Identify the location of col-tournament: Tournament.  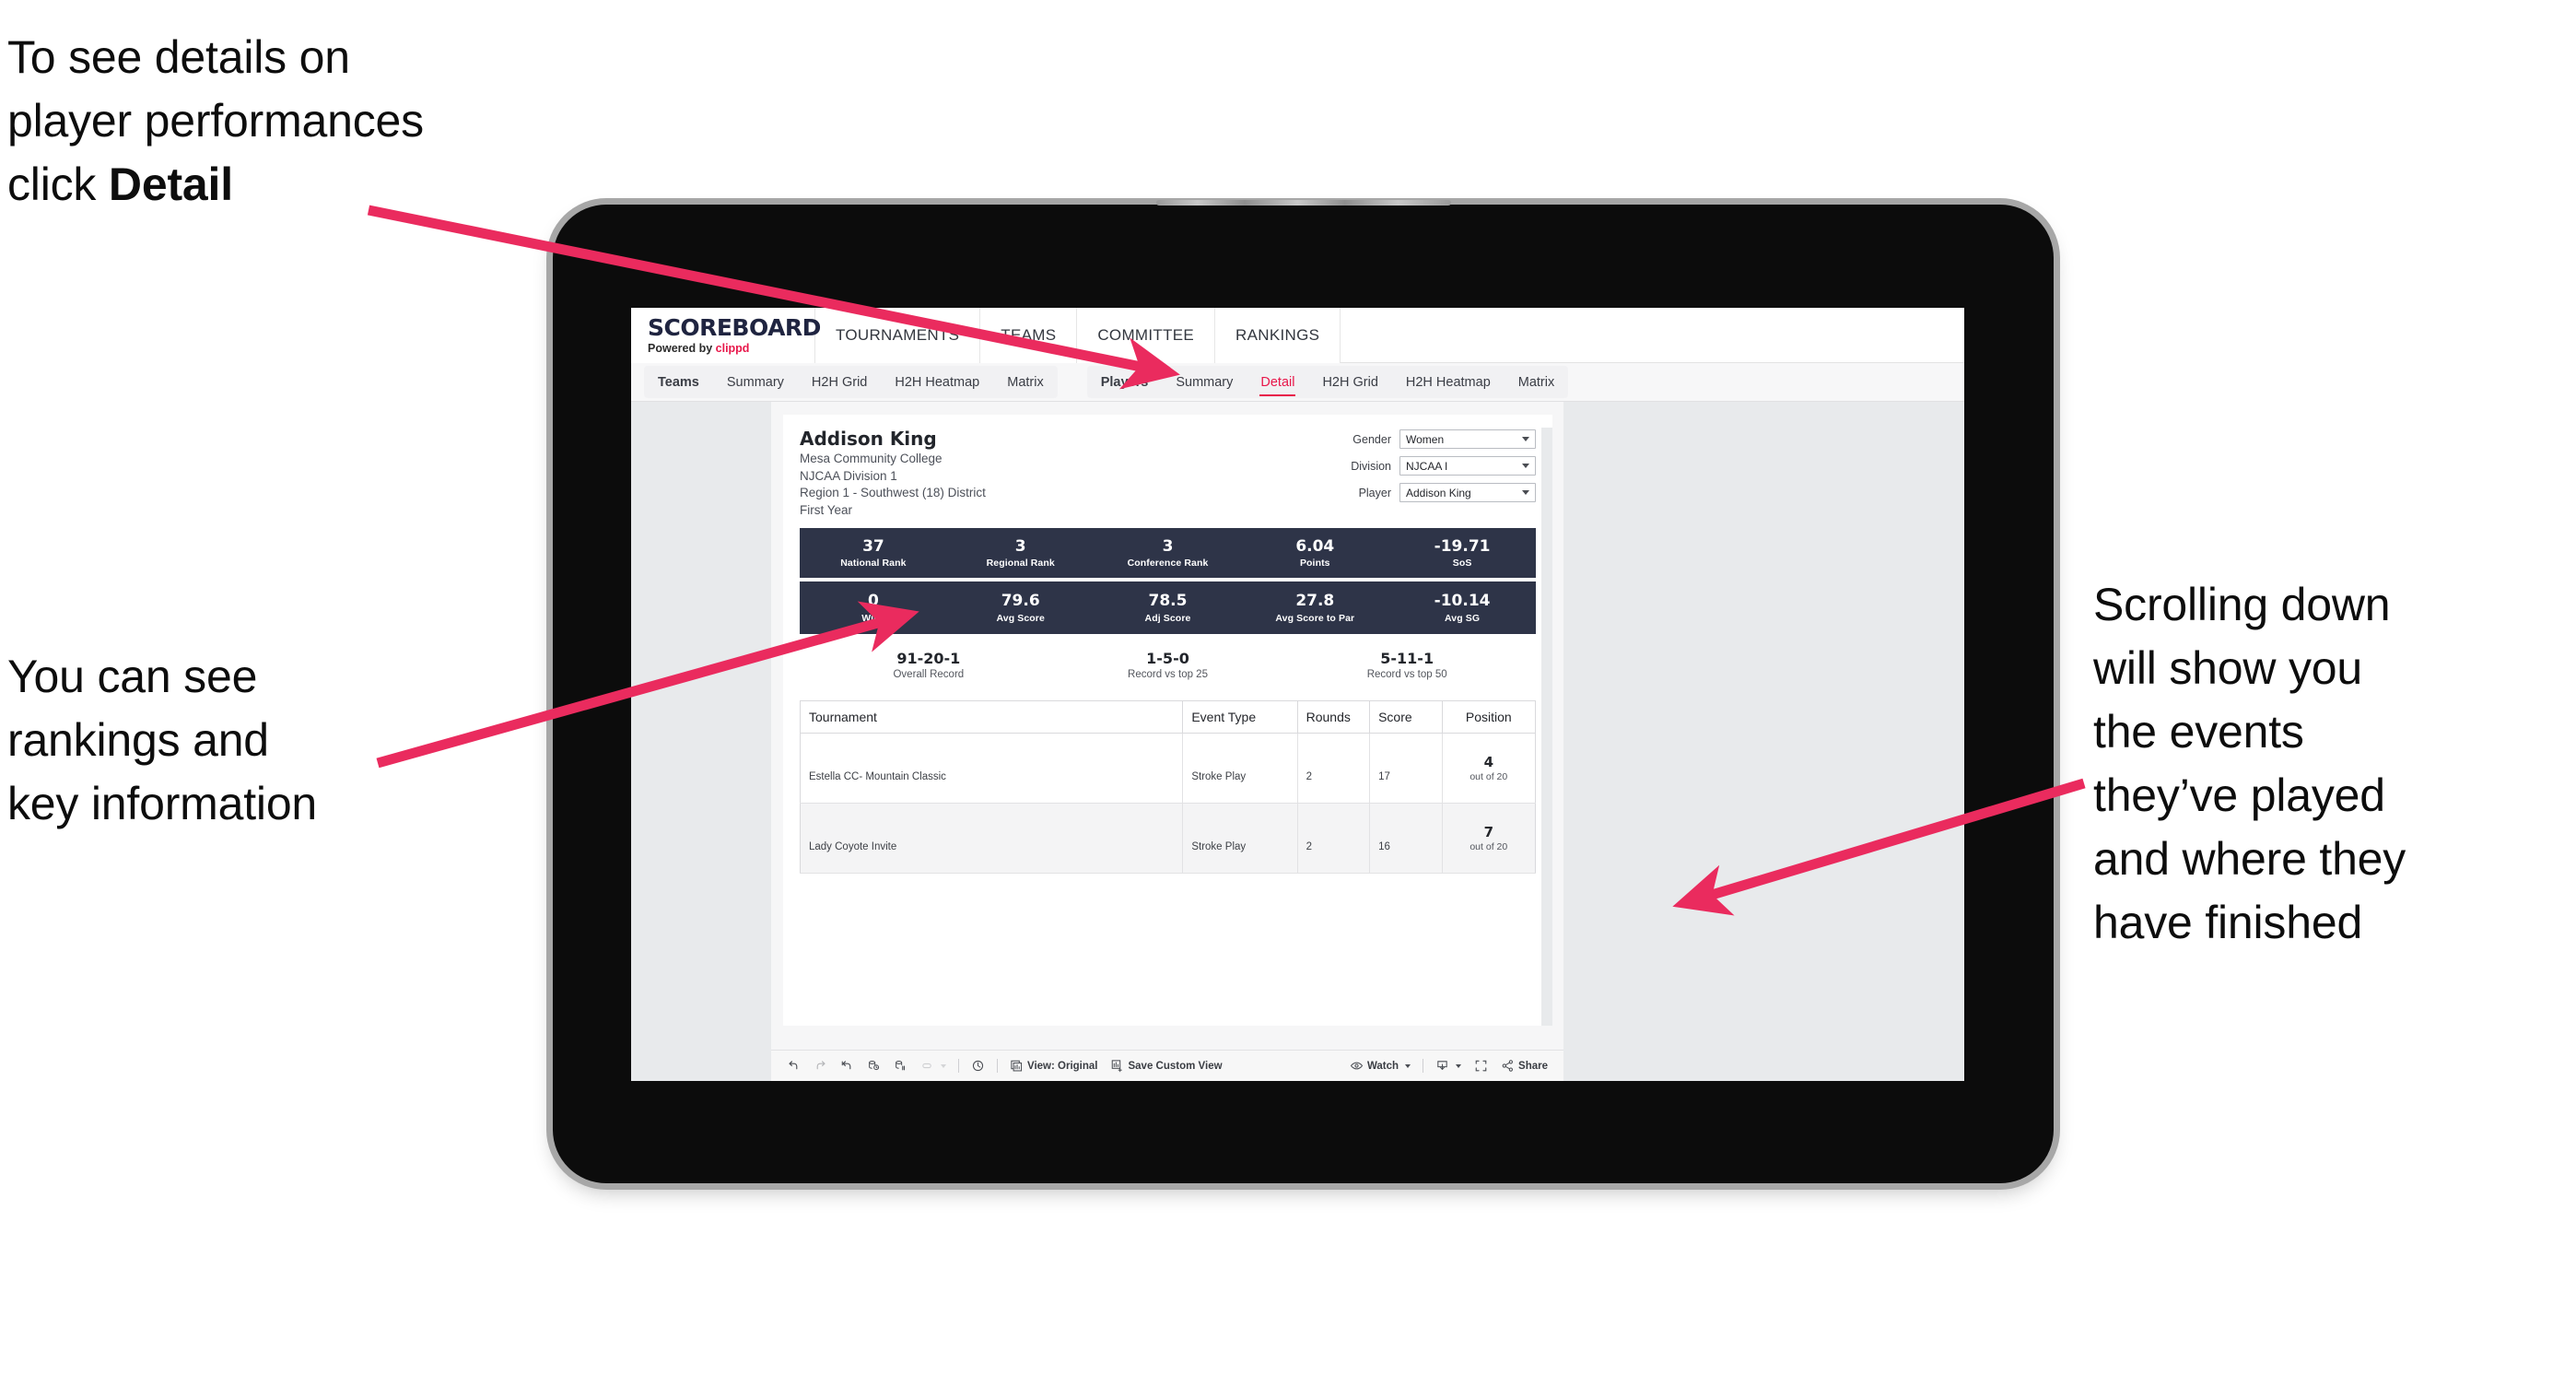
(992, 717).